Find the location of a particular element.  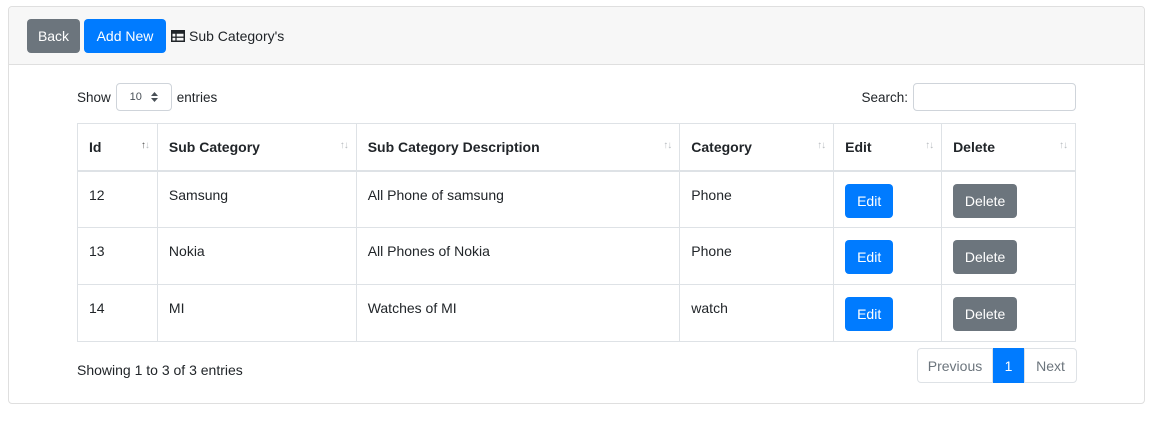

entries-label: entries is located at coordinates (197, 97).